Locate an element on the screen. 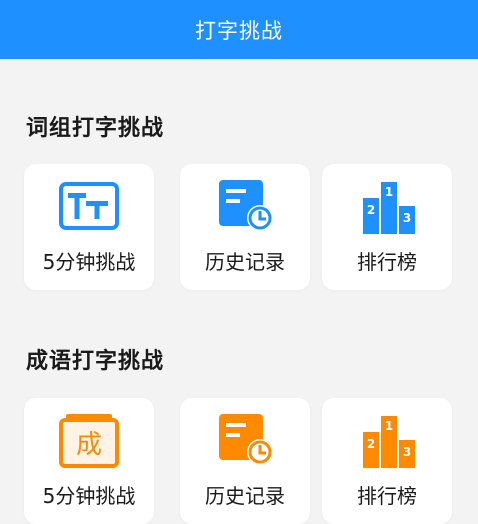 The width and height of the screenshot is (478, 524). phrase-history-card: 历史记录 is located at coordinates (245, 227).